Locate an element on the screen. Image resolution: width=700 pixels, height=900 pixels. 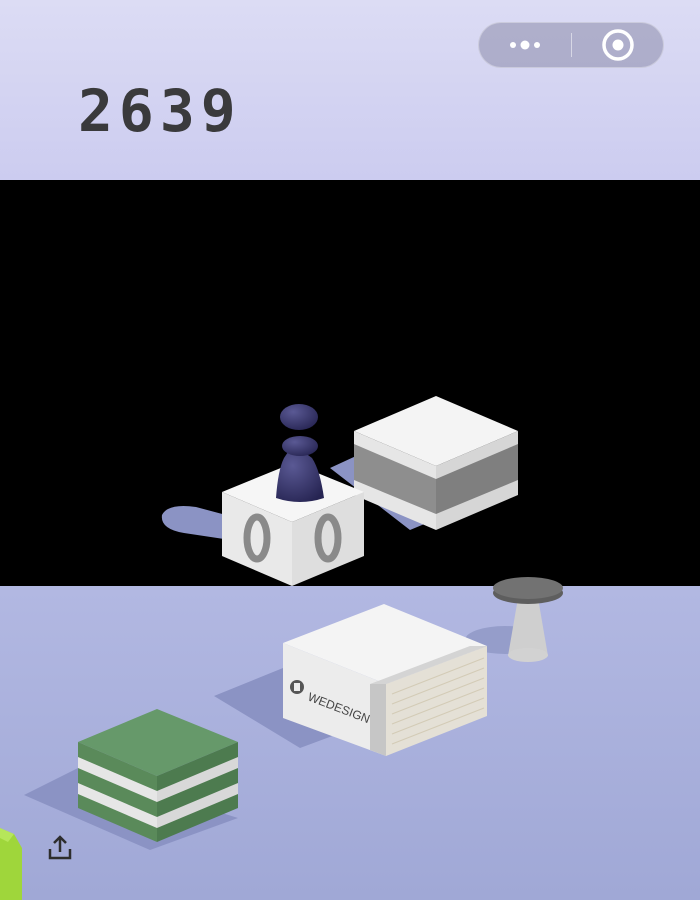
share-upload-icon is located at coordinates (60, 847).